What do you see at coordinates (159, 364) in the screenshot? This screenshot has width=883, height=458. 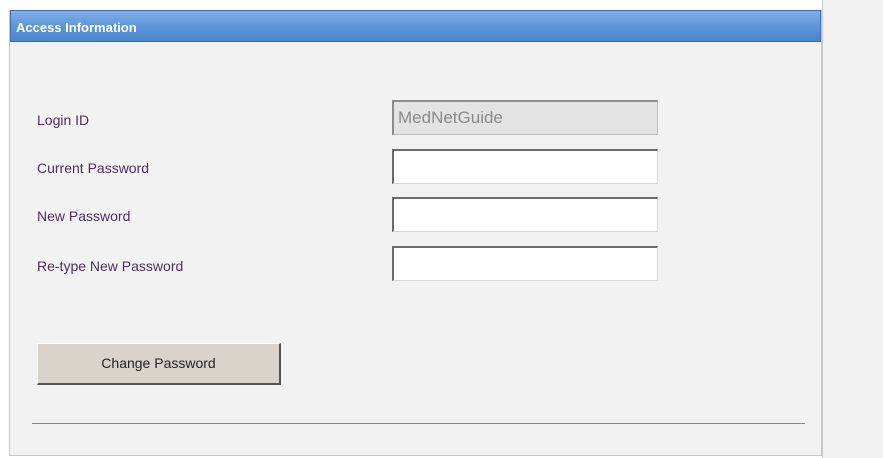 I see `change-password-button: Change Password` at bounding box center [159, 364].